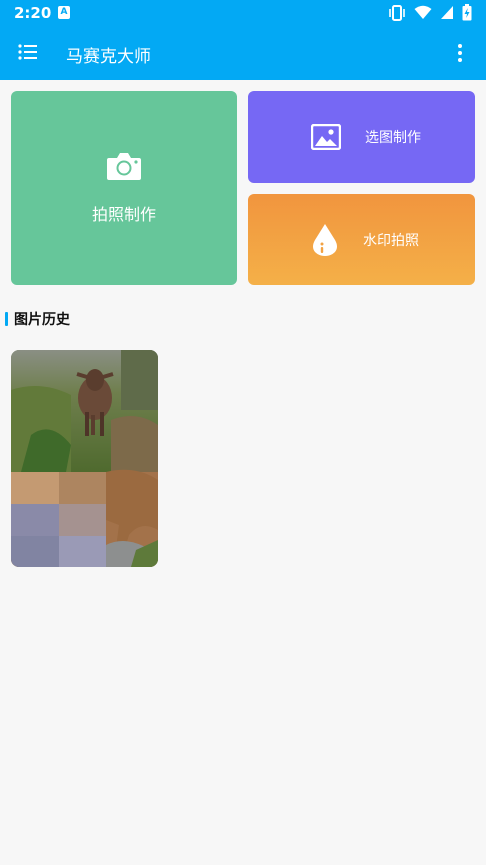 This screenshot has height=865, width=486. What do you see at coordinates (397, 12) in the screenshot?
I see `vibrate-icon` at bounding box center [397, 12].